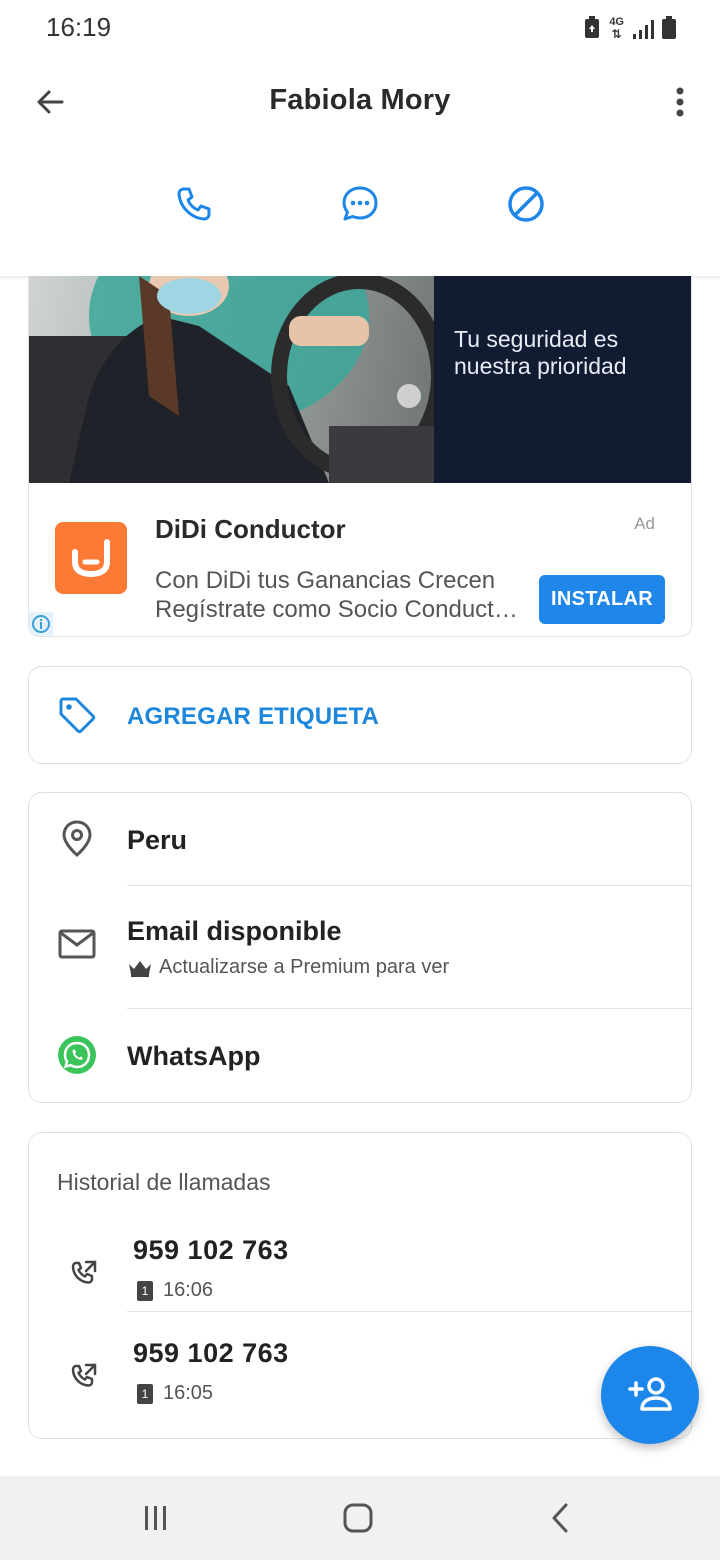 The height and width of the screenshot is (1560, 720). I want to click on location-pin-icon, so click(77, 839).